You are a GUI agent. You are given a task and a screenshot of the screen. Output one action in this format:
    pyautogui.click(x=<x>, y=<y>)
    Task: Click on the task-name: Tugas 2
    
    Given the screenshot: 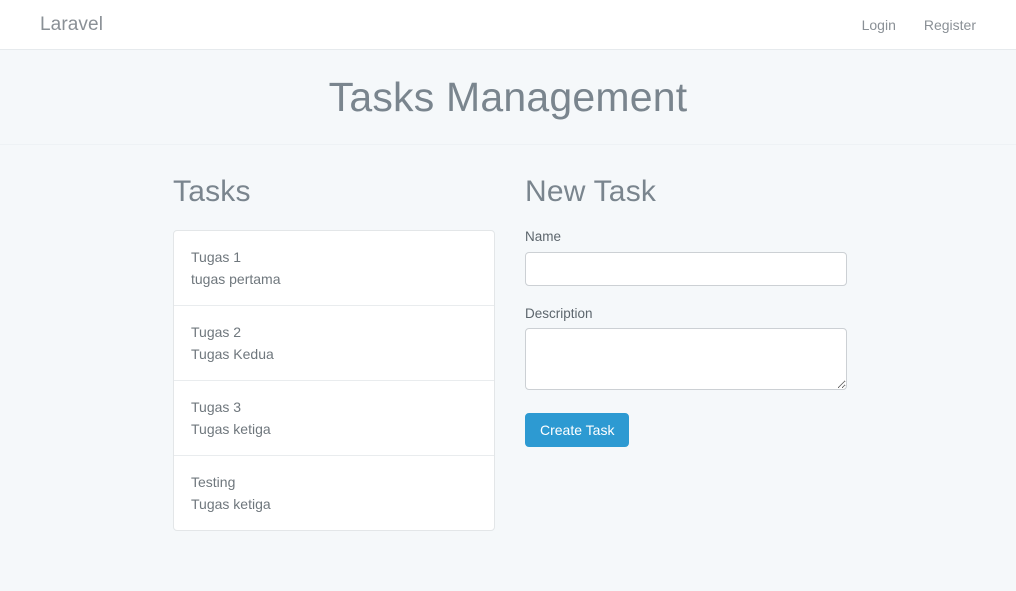 What is the action you would take?
    pyautogui.click(x=216, y=332)
    